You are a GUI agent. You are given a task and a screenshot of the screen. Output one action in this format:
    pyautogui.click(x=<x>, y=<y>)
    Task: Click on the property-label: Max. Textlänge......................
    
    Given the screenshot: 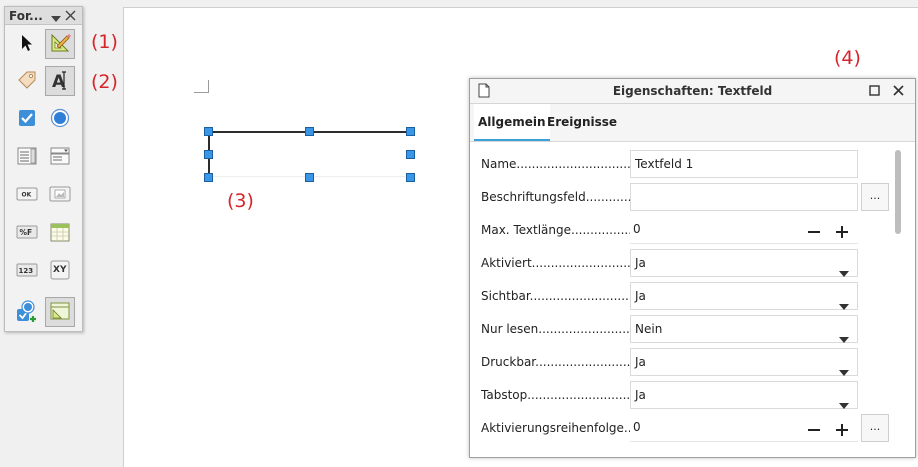 What is the action you would take?
    pyautogui.click(x=568, y=230)
    